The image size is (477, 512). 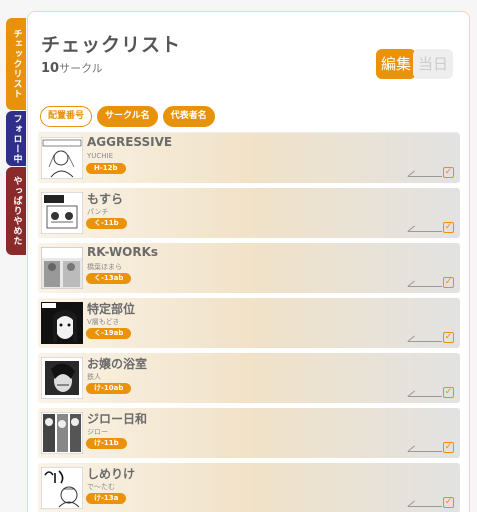 I want to click on circle-name: 特定部位, so click(x=111, y=309).